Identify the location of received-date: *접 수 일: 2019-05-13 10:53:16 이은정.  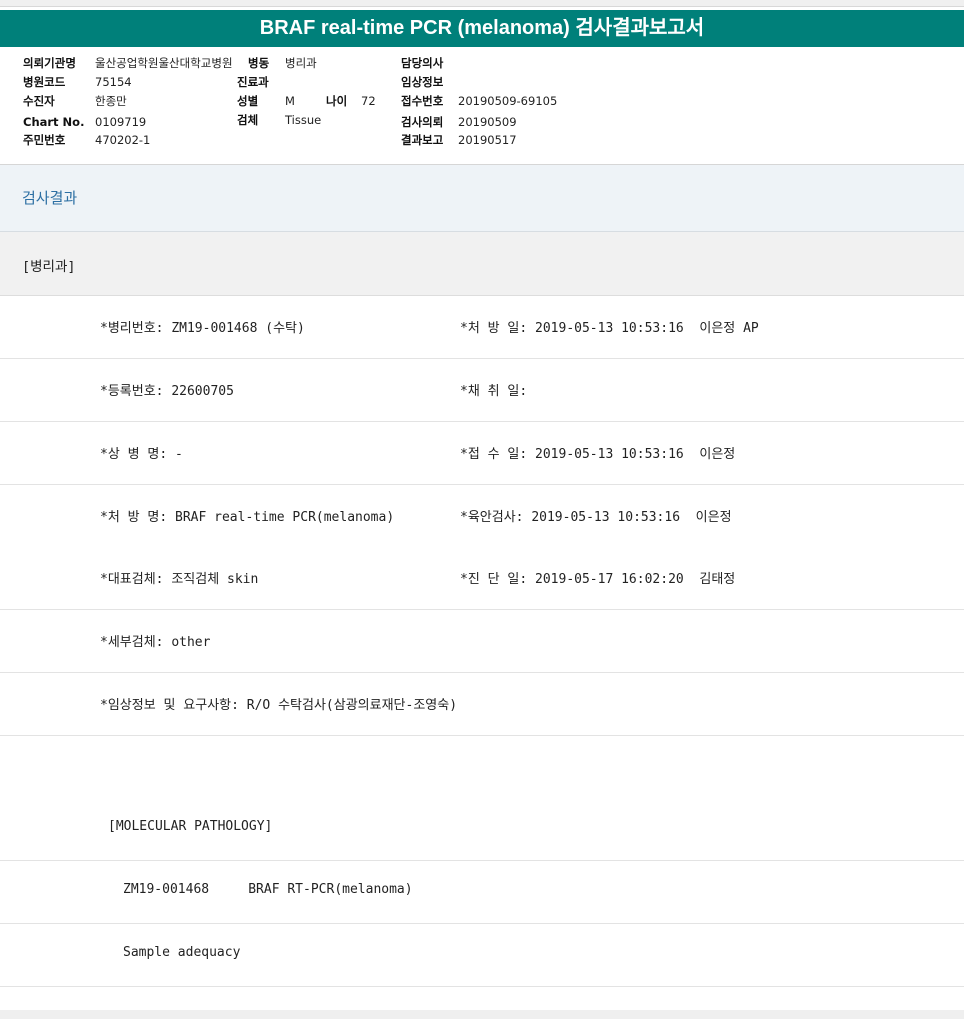
(598, 454).